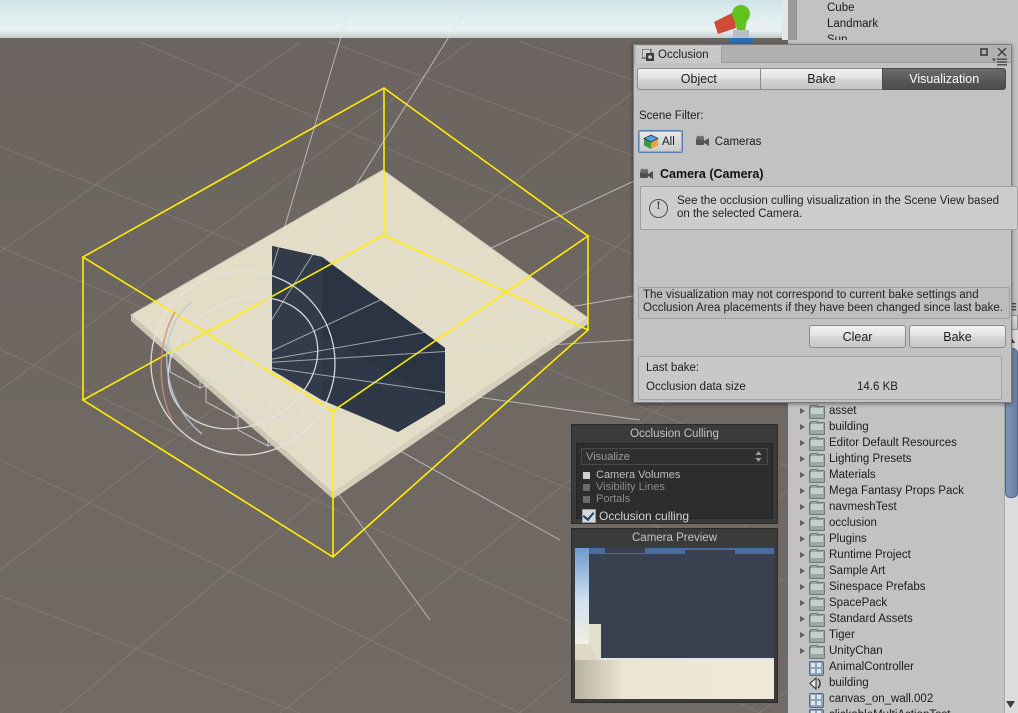  What do you see at coordinates (903, 443) in the screenshot?
I see `project-item-editor-default-resources: Editor Default Resources` at bounding box center [903, 443].